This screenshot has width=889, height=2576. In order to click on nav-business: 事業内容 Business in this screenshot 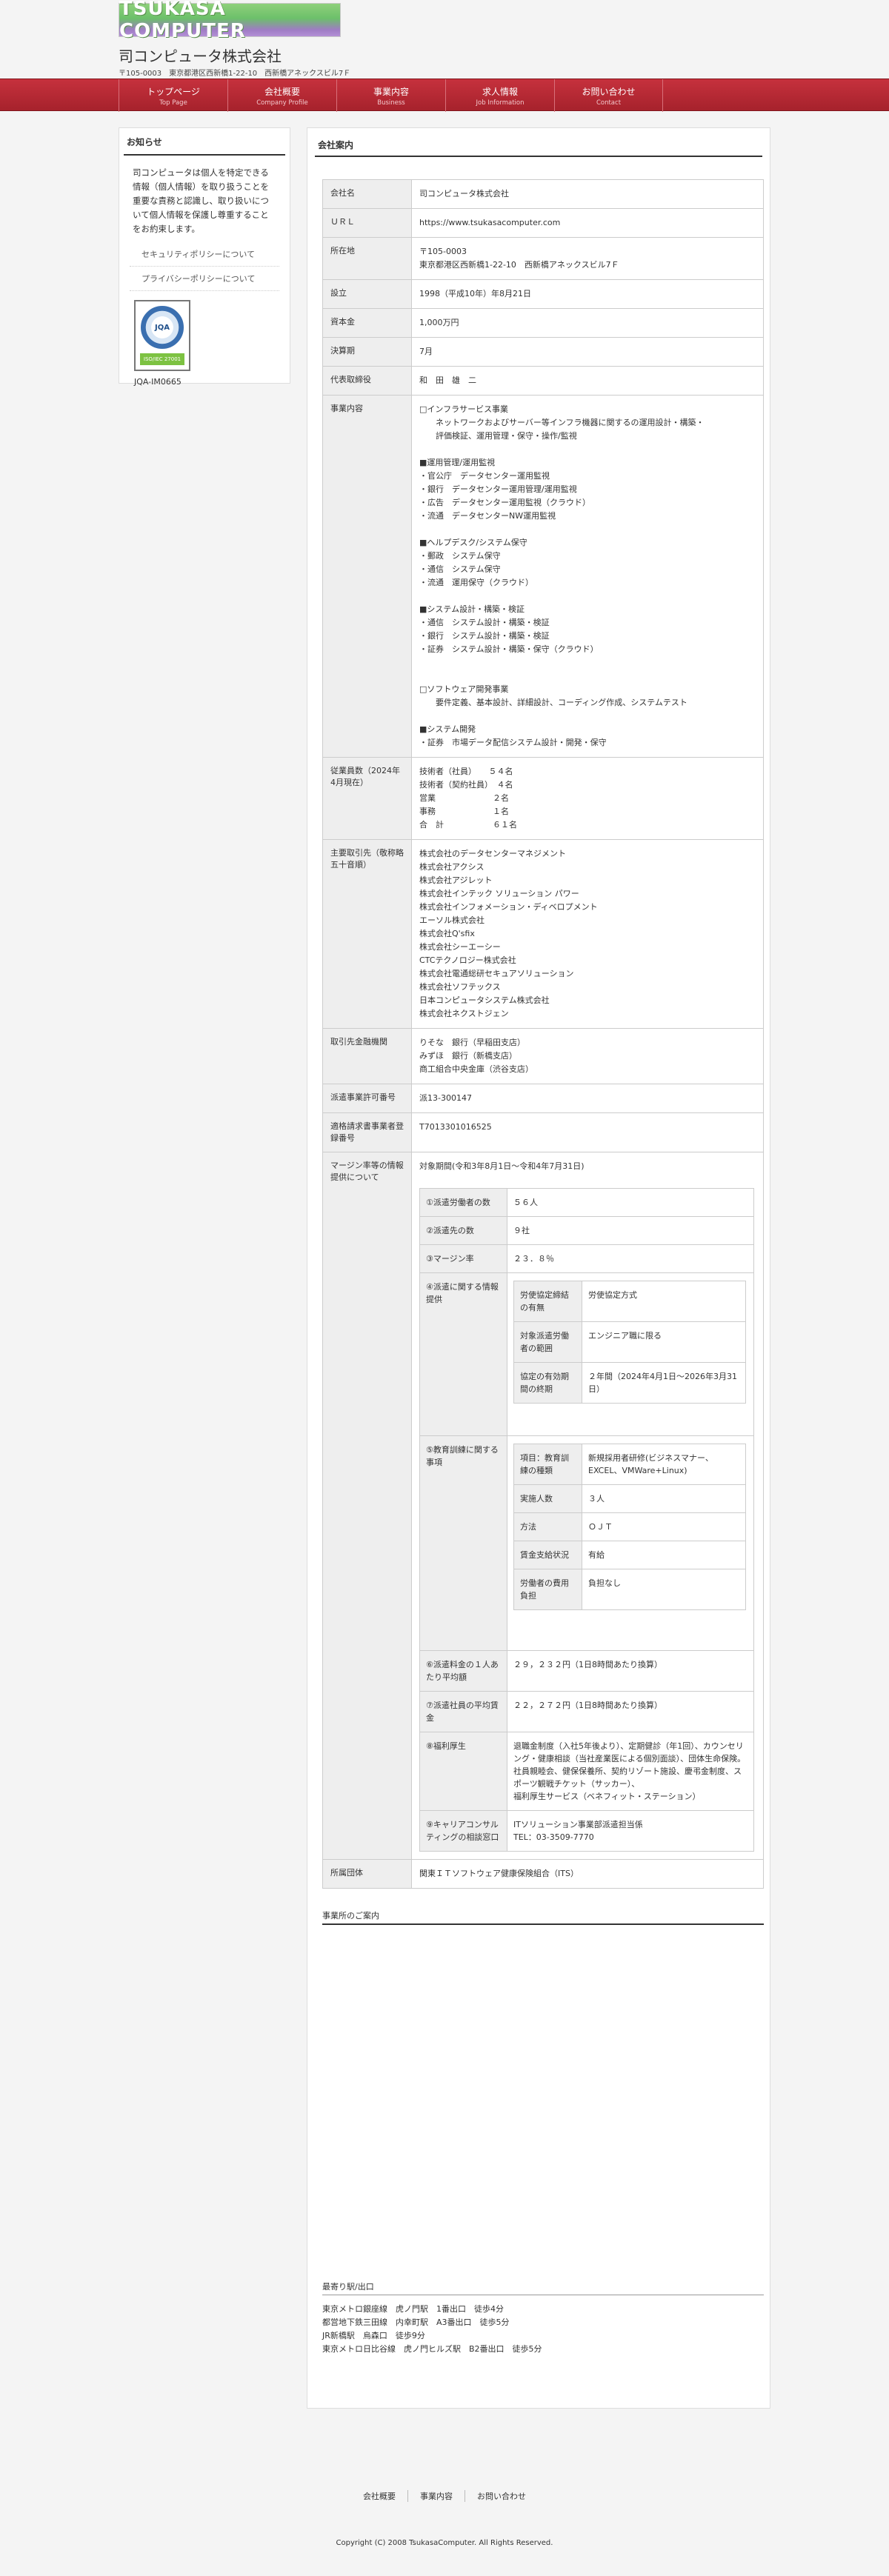, I will do `click(390, 95)`.